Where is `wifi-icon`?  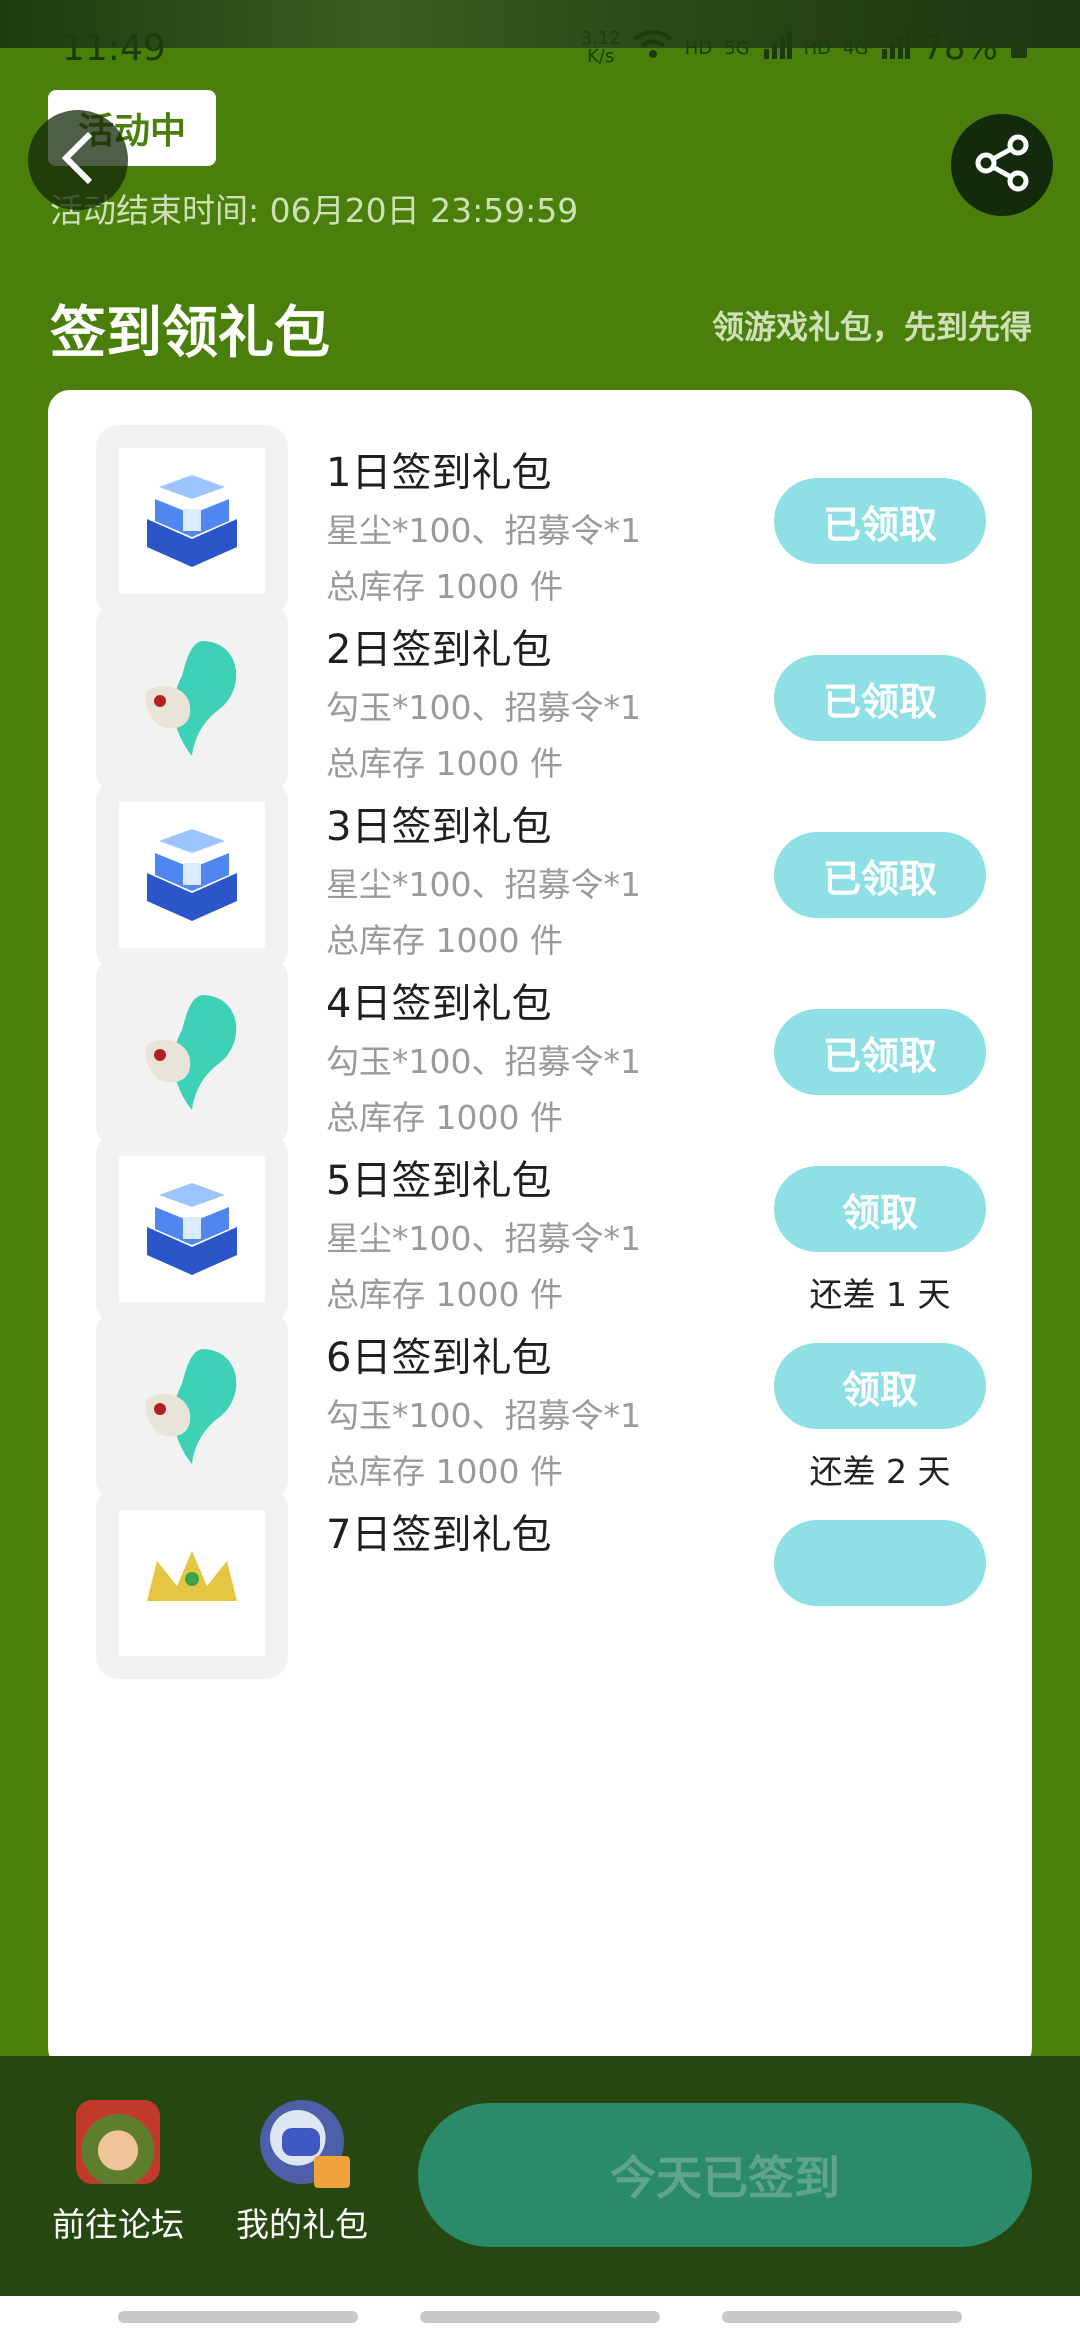 wifi-icon is located at coordinates (653, 48).